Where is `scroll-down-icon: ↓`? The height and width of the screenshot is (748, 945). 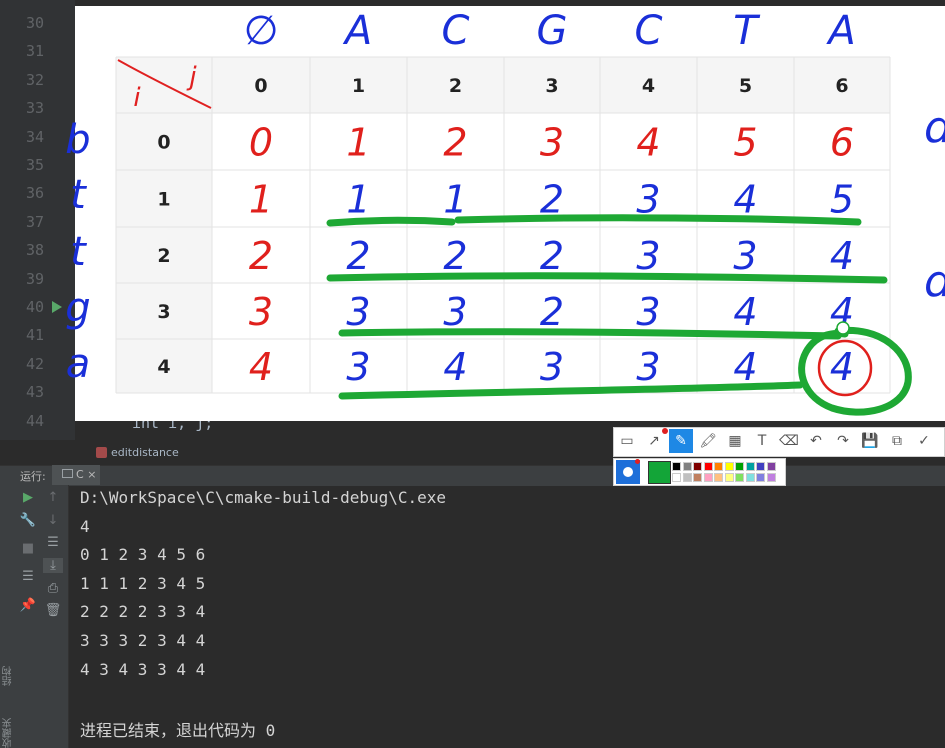
scroll-down-icon: ↓ is located at coordinates (53, 520).